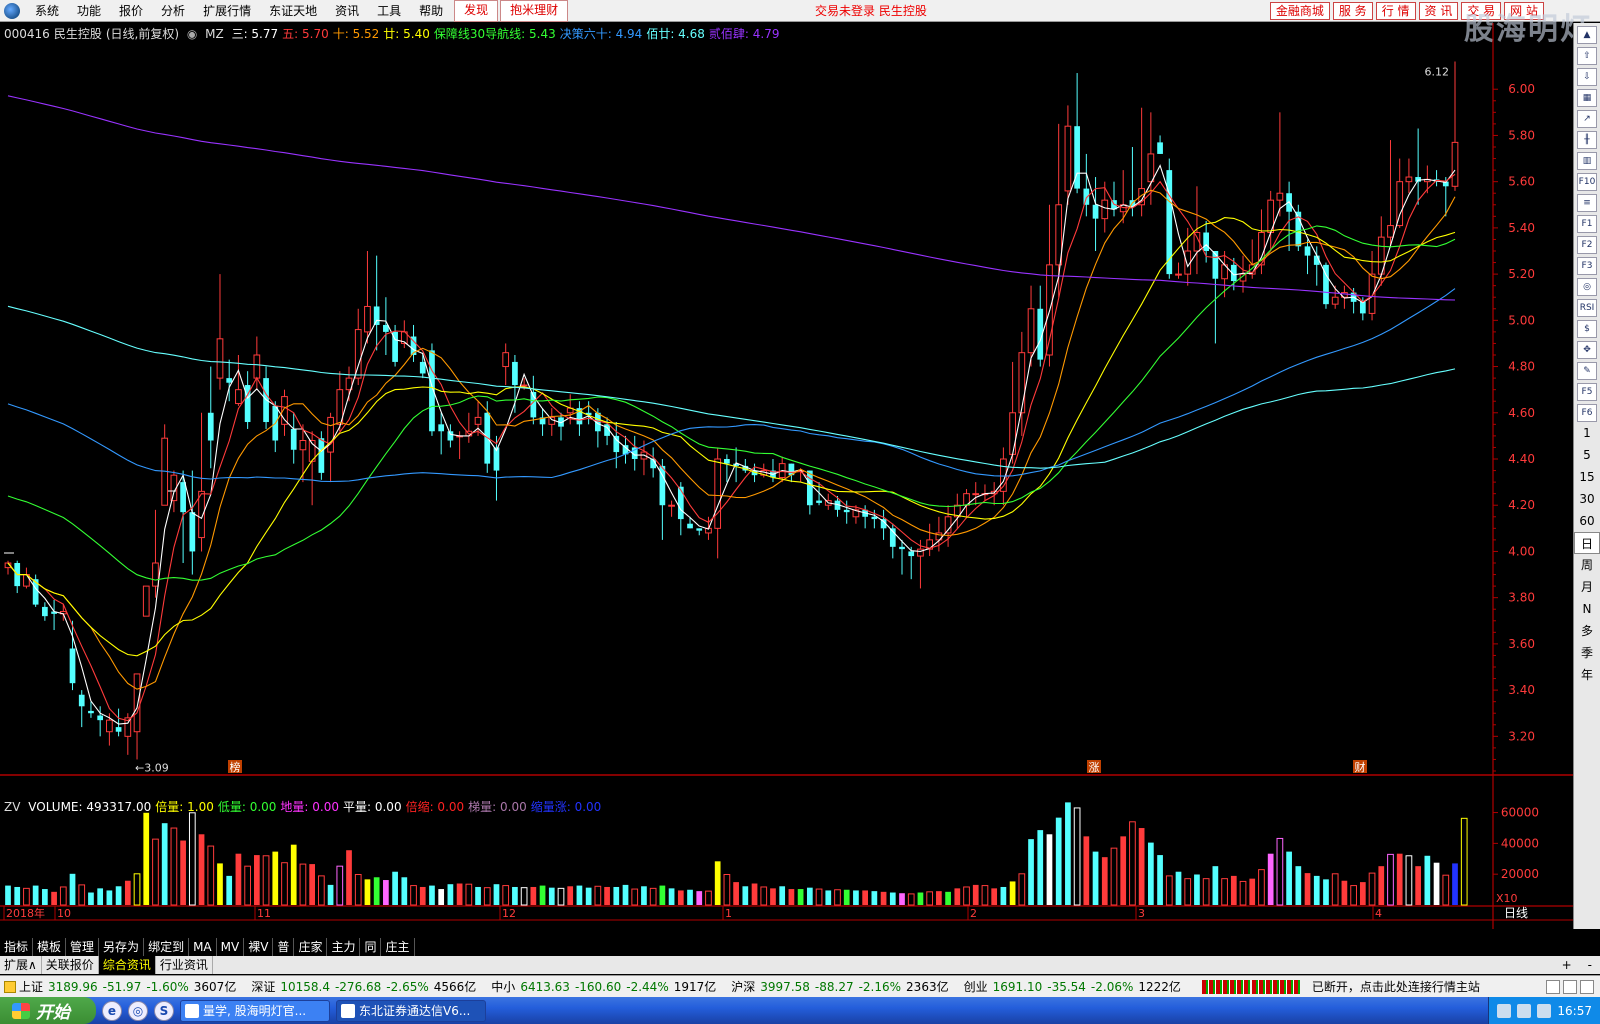 The height and width of the screenshot is (1024, 1600). I want to click on menu-item-help: 帮助, so click(431, 11).